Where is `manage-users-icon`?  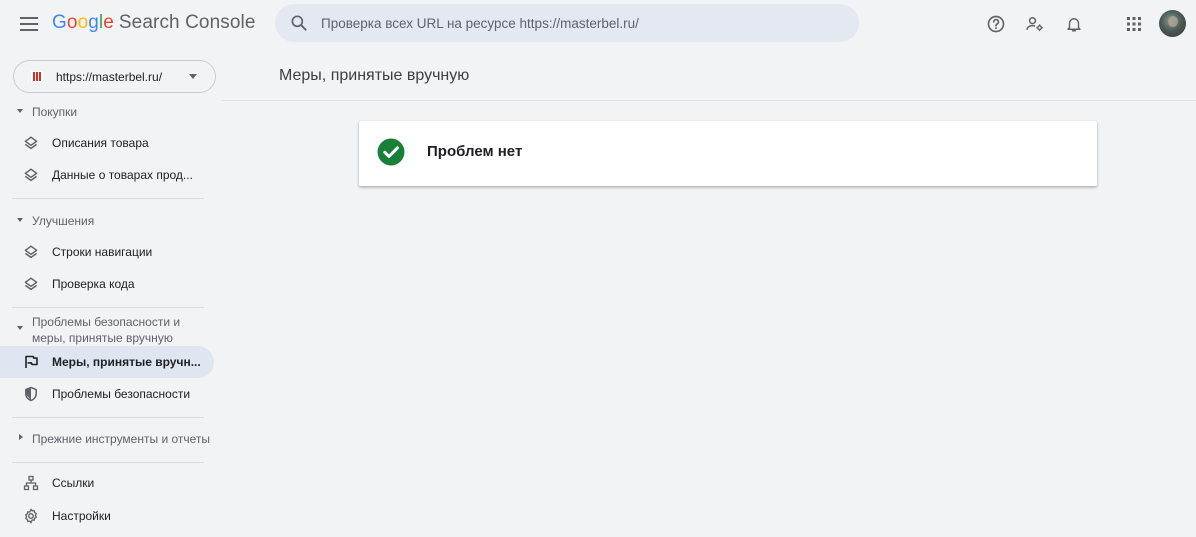
manage-users-icon is located at coordinates (1034, 24).